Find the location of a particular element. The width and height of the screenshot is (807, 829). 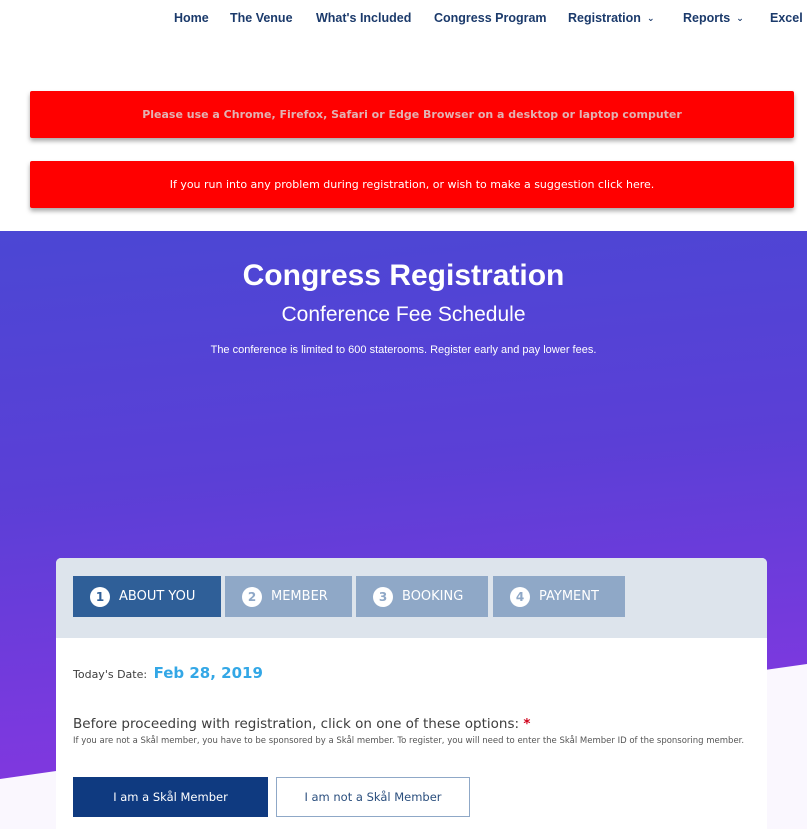

nav-registration: Registration ⌄ is located at coordinates (611, 18).